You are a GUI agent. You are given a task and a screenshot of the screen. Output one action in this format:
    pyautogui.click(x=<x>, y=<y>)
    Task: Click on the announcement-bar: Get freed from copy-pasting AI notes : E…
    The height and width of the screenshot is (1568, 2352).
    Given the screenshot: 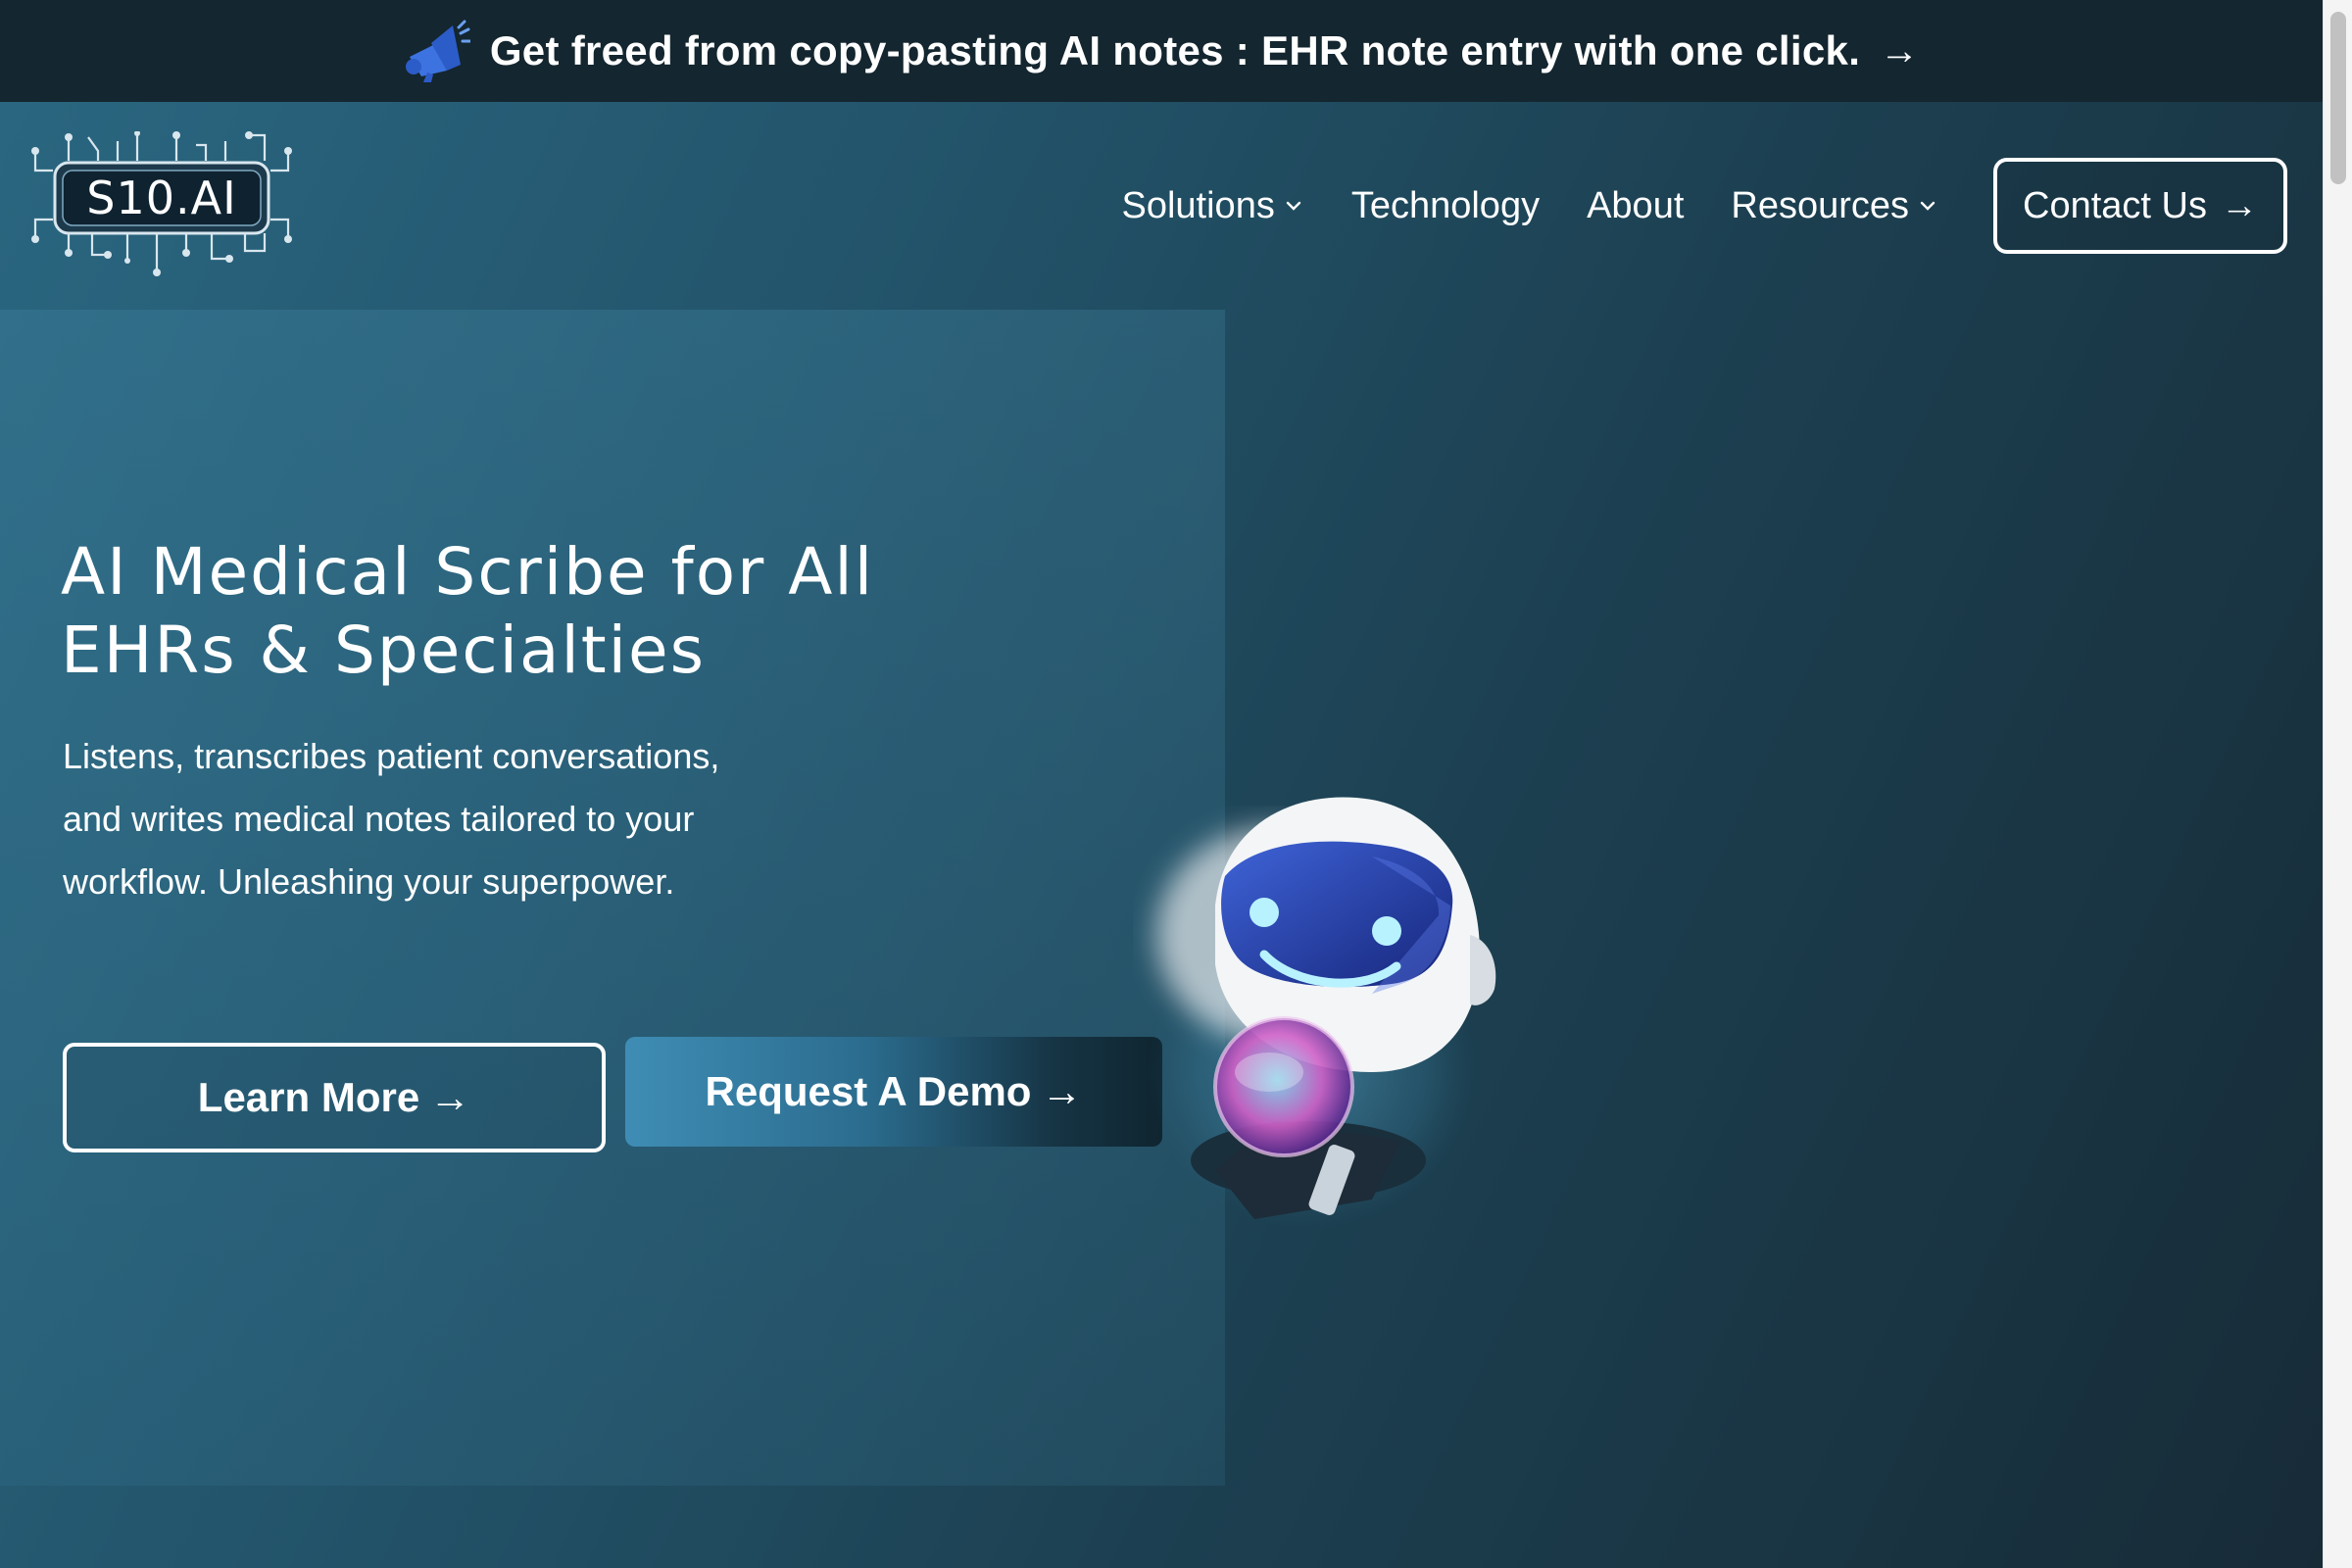 What is the action you would take?
    pyautogui.click(x=1161, y=51)
    